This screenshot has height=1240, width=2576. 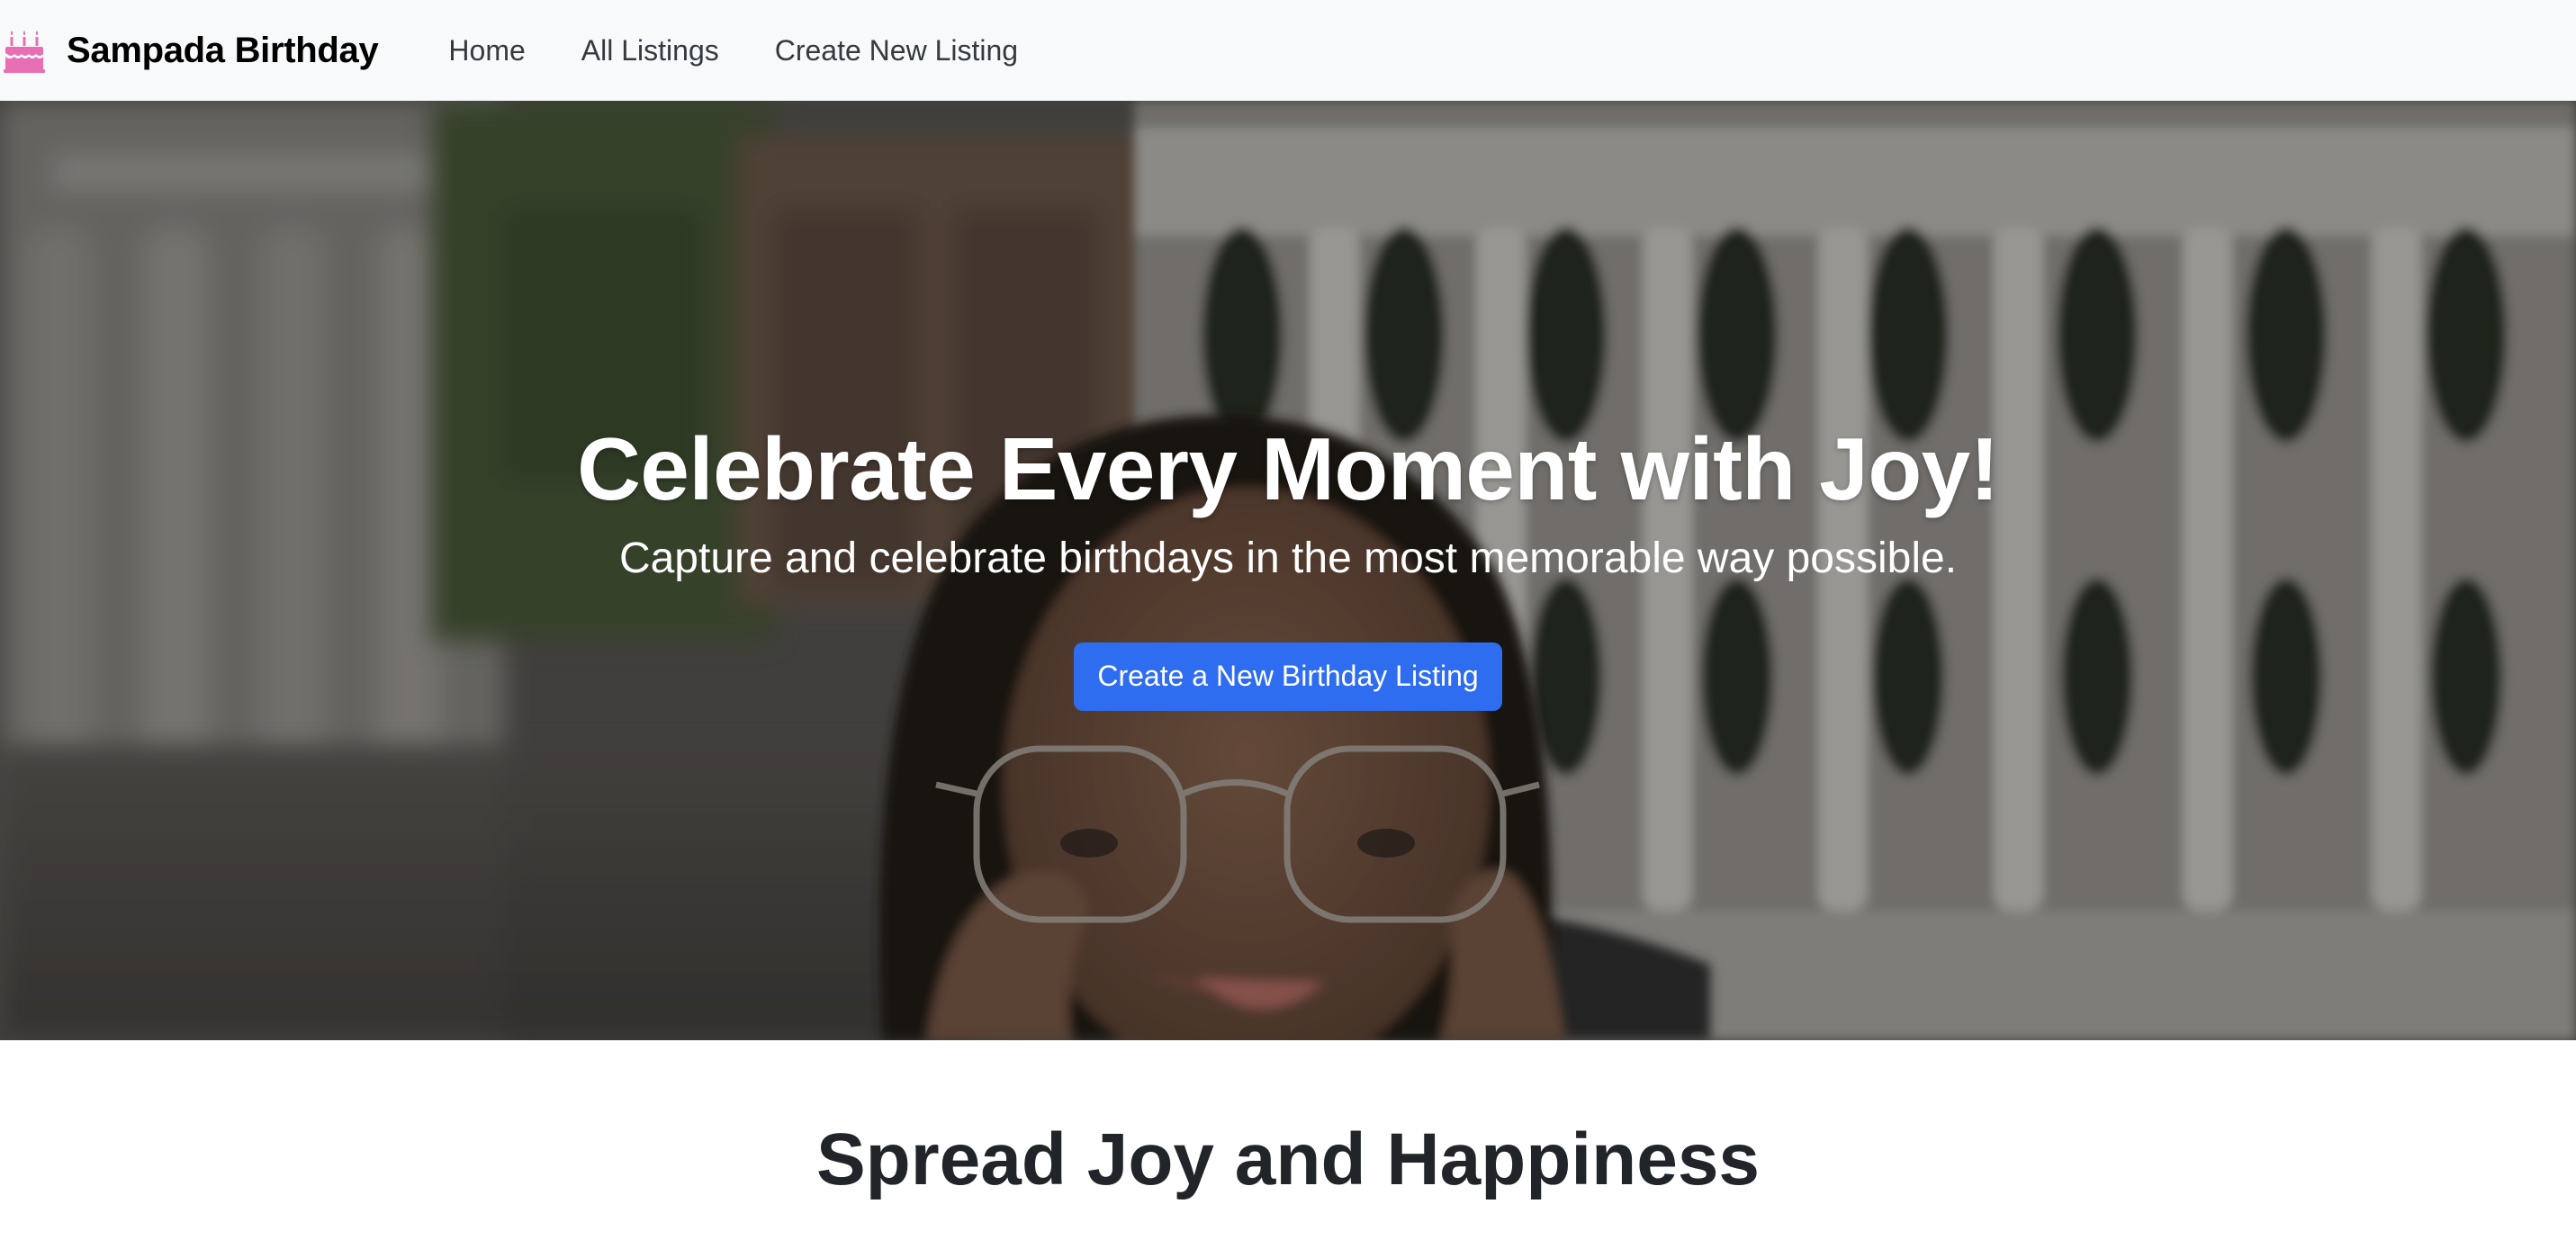 I want to click on brand-link: Sampada Birthday, so click(x=191, y=51).